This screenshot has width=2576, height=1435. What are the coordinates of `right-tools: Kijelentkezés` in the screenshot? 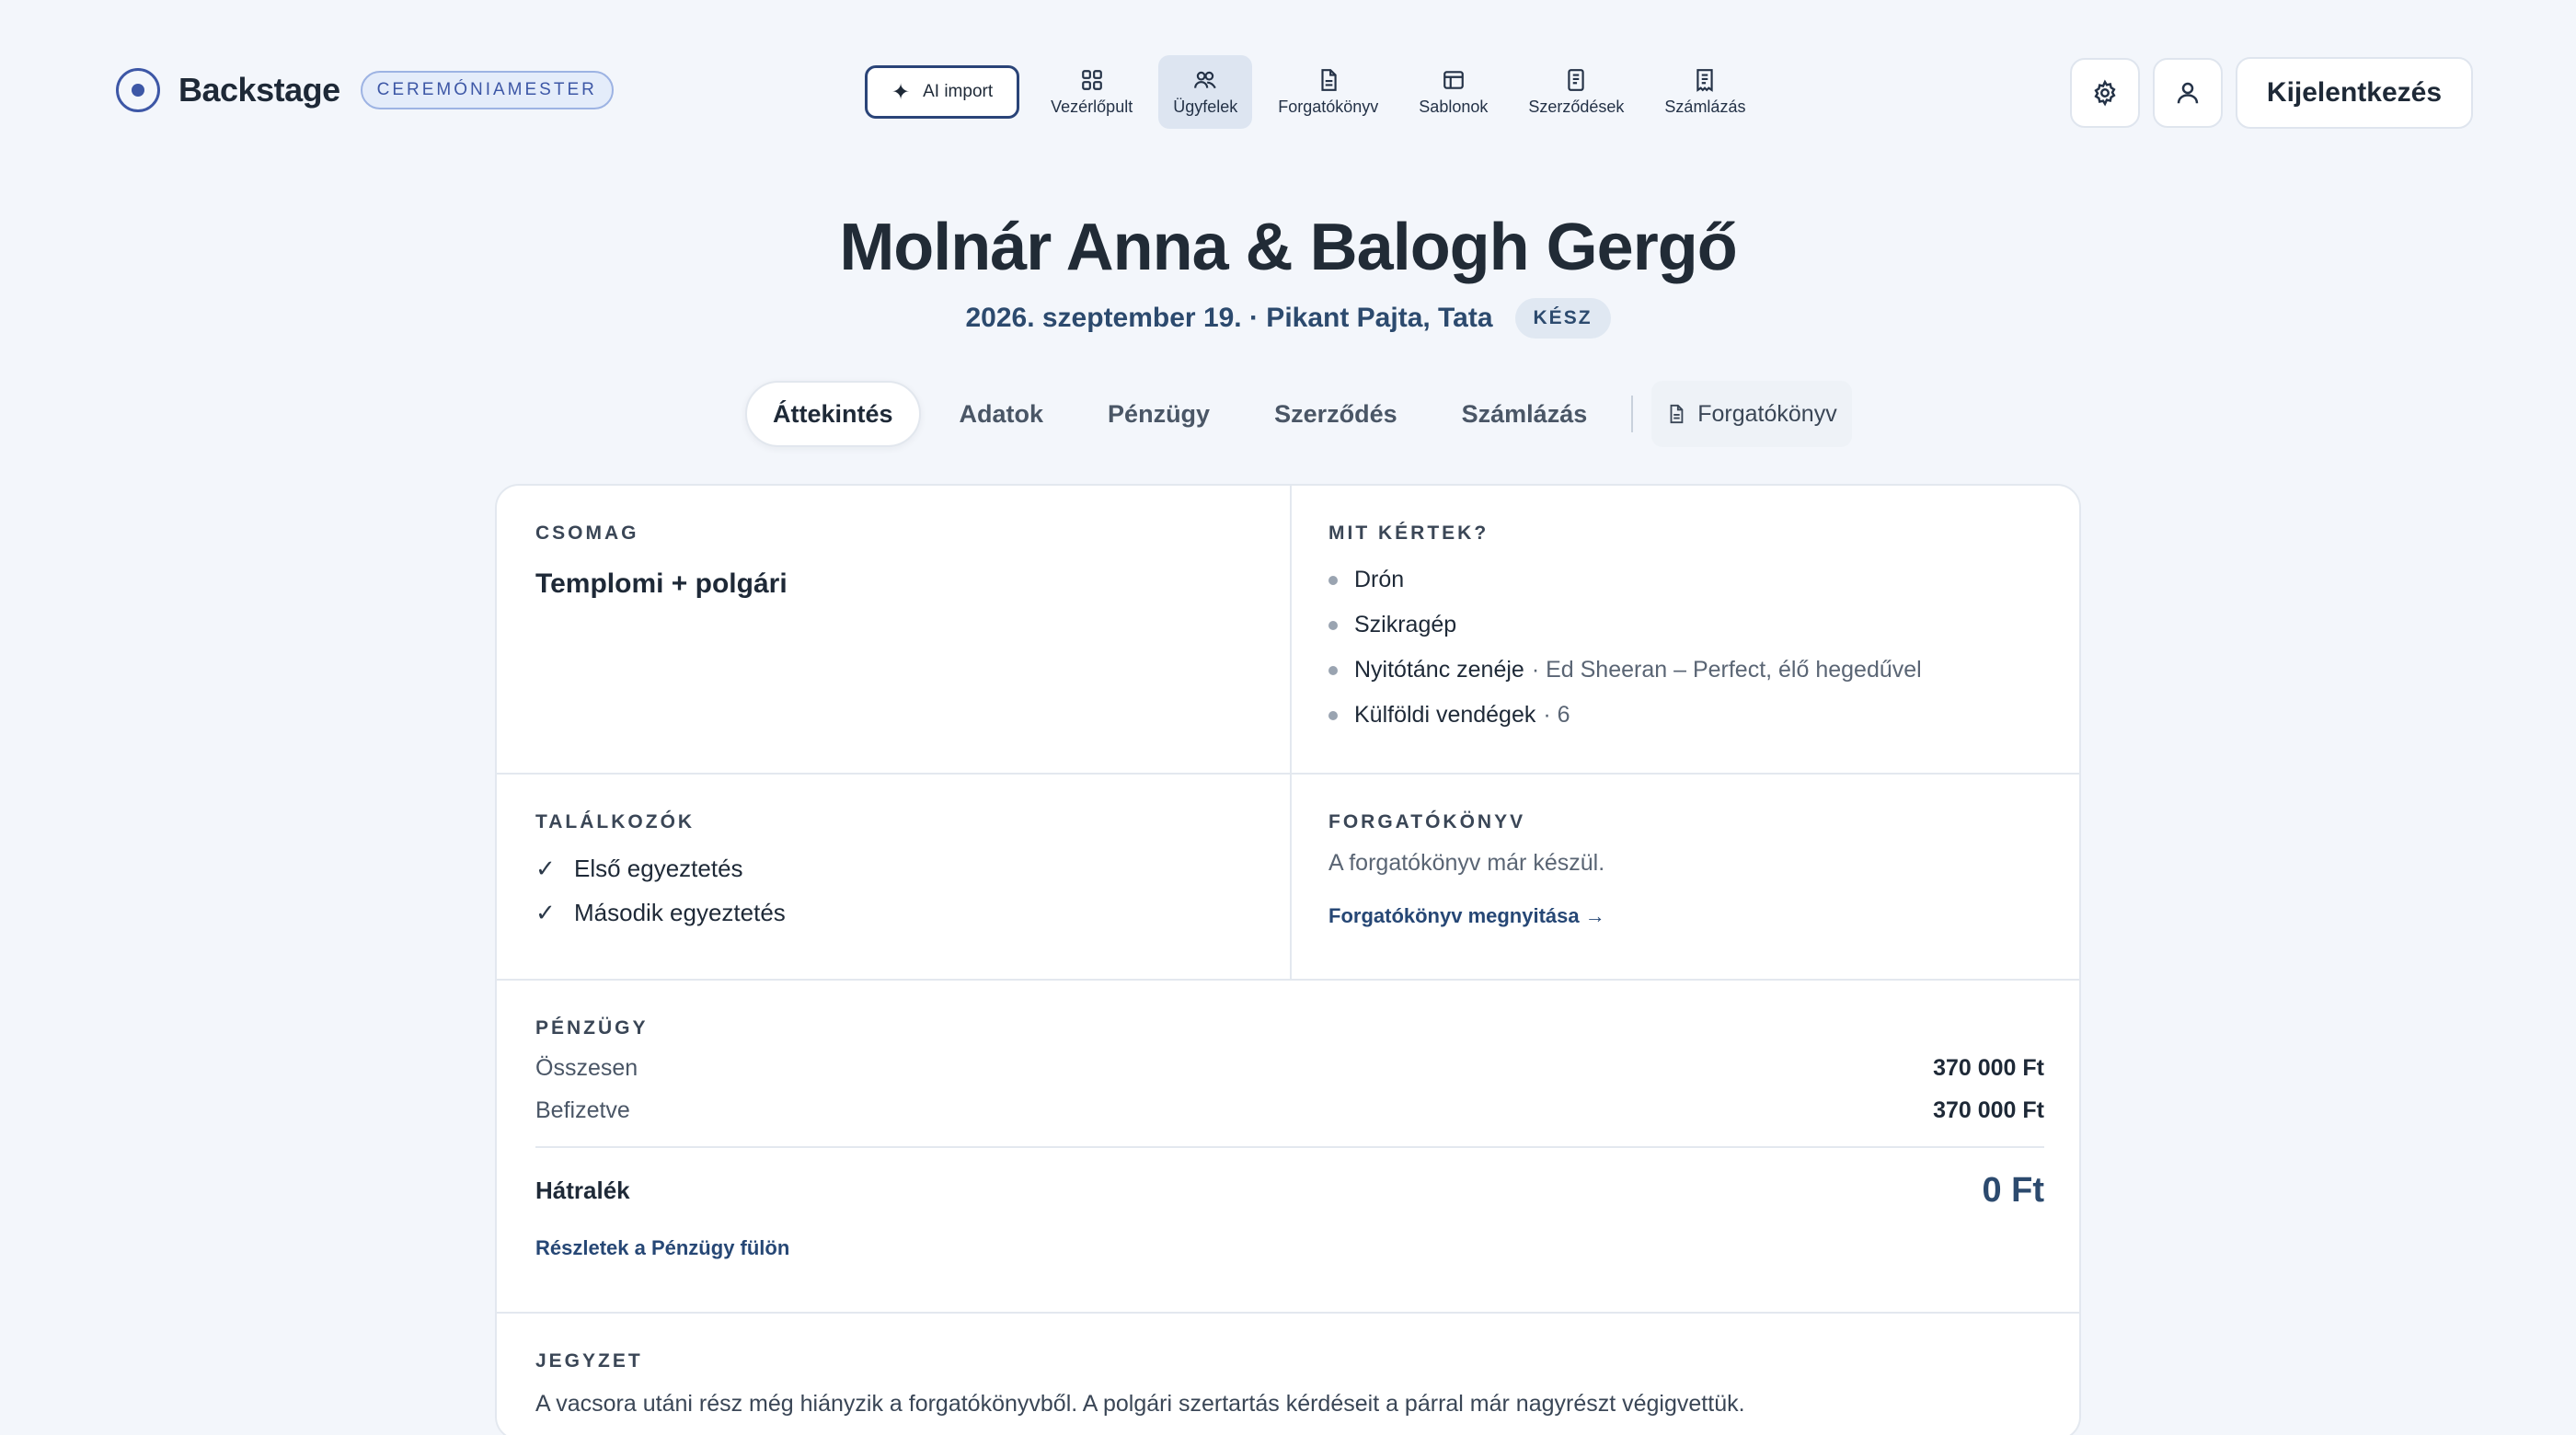 It's located at (2271, 93).